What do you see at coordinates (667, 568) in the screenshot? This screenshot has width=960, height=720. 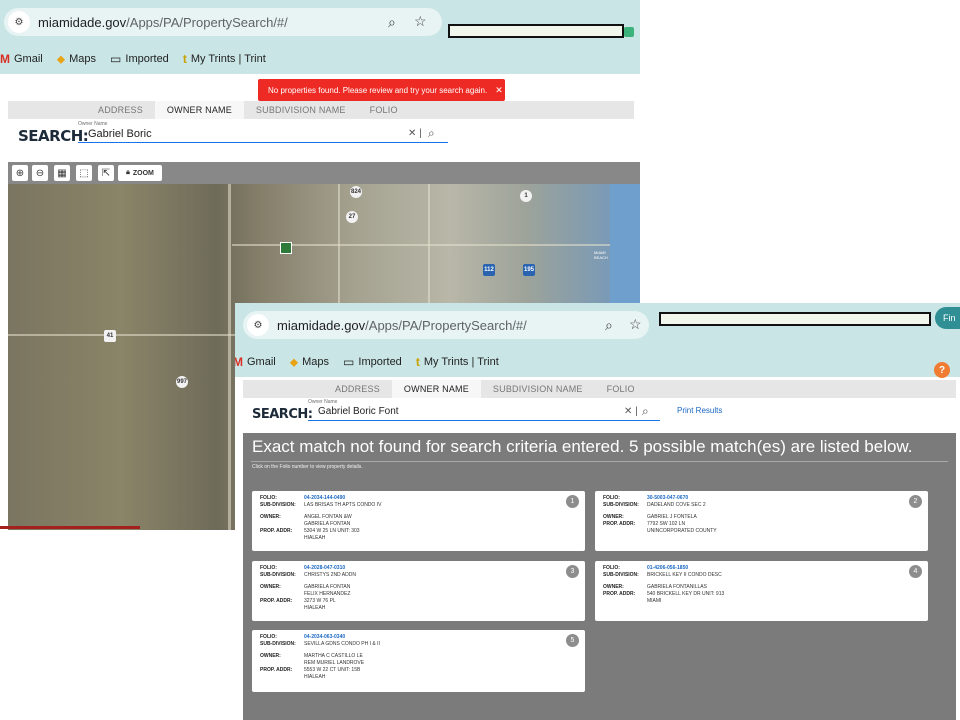 I see `folio-link: 01-4206-056-1850` at bounding box center [667, 568].